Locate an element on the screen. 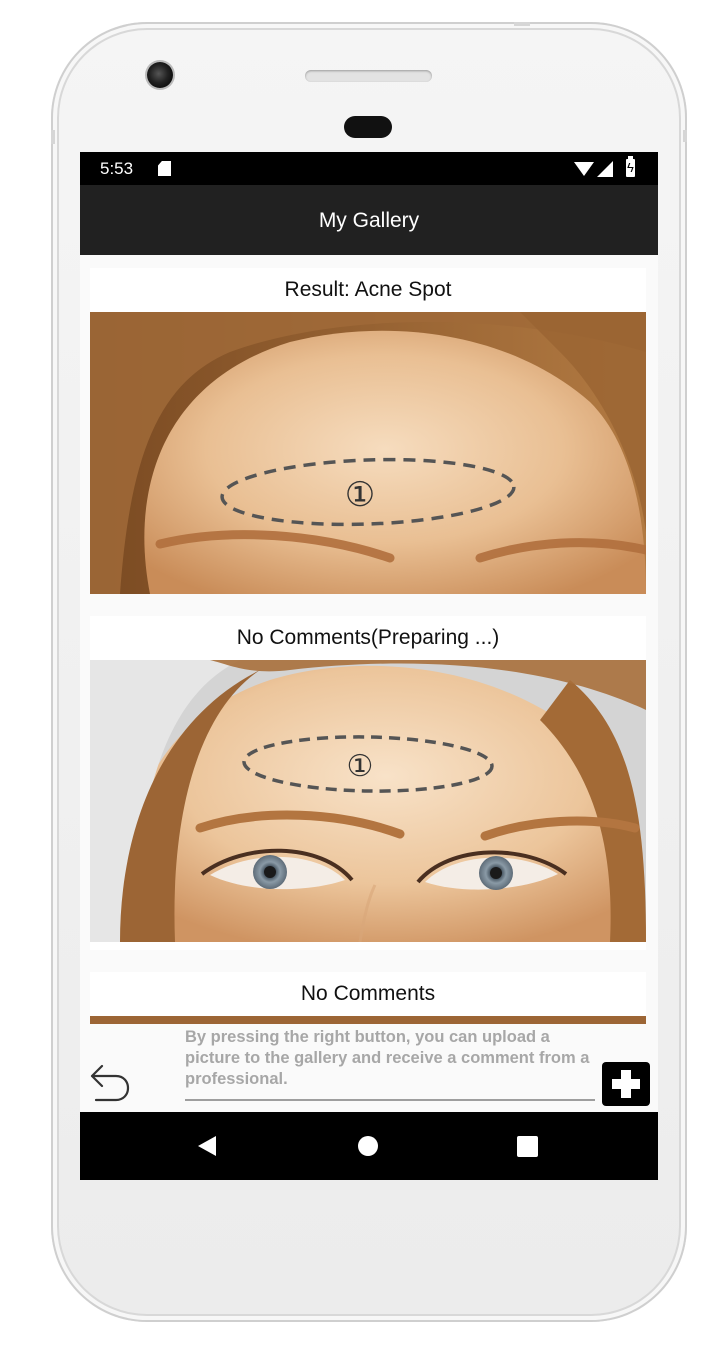 Image resolution: width=704 pixels, height=1354 pixels. gallery-item-title: No Comments is located at coordinates (368, 993).